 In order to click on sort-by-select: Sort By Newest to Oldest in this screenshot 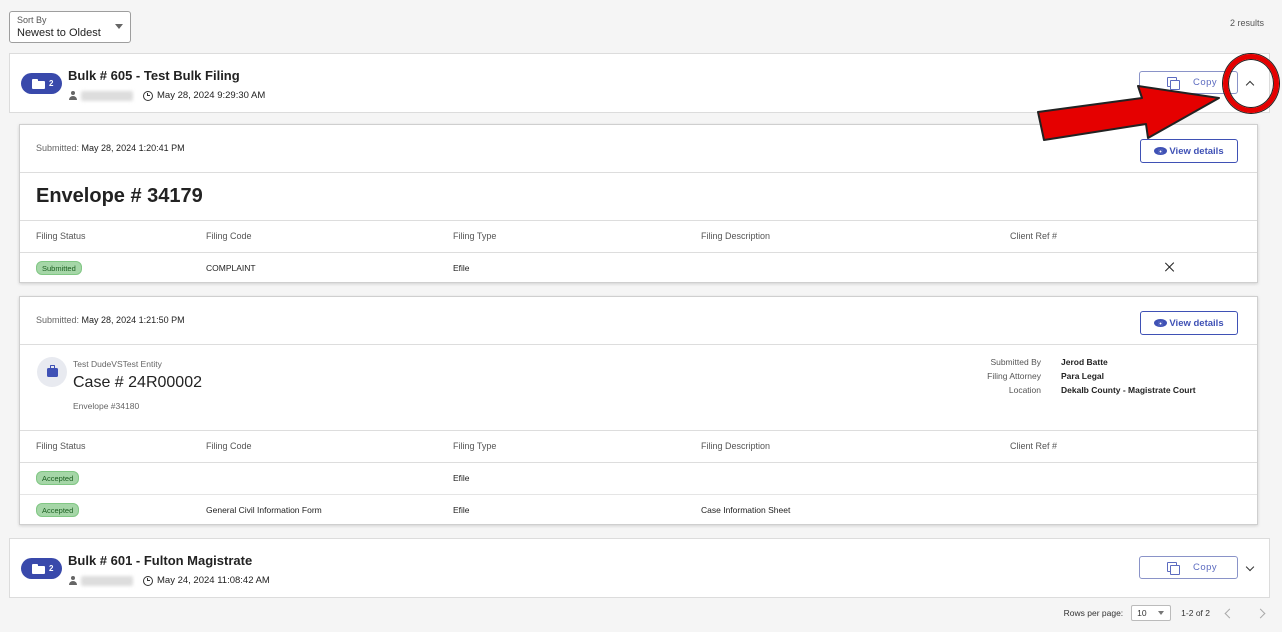, I will do `click(70, 27)`.